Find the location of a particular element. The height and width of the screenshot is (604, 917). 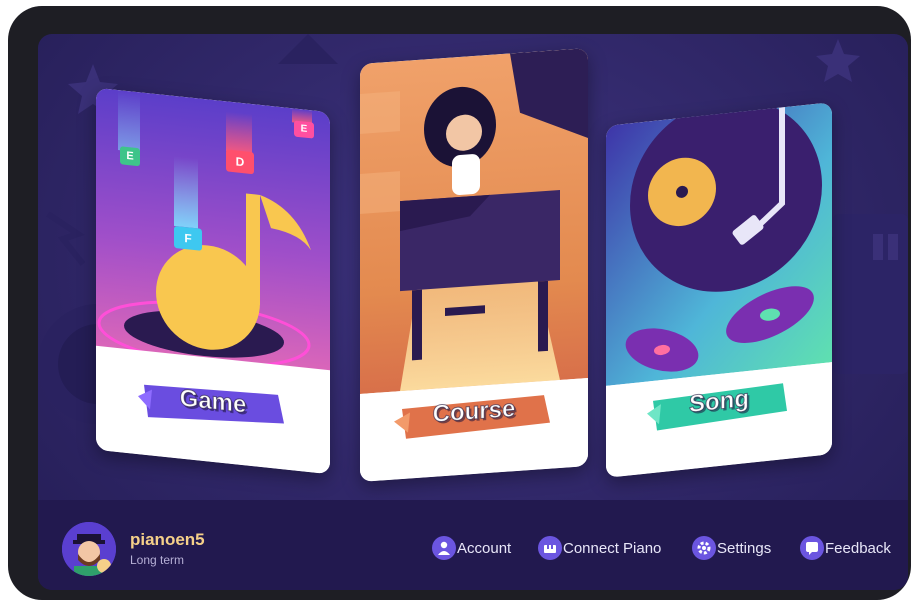

feedback-button: Feedback is located at coordinates (845, 548).